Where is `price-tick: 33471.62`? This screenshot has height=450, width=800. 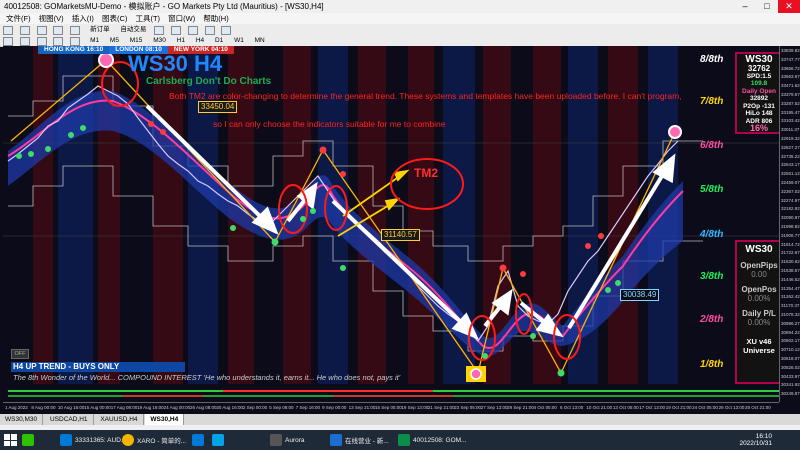
price-tick: 33471.62 is located at coordinates (790, 86).